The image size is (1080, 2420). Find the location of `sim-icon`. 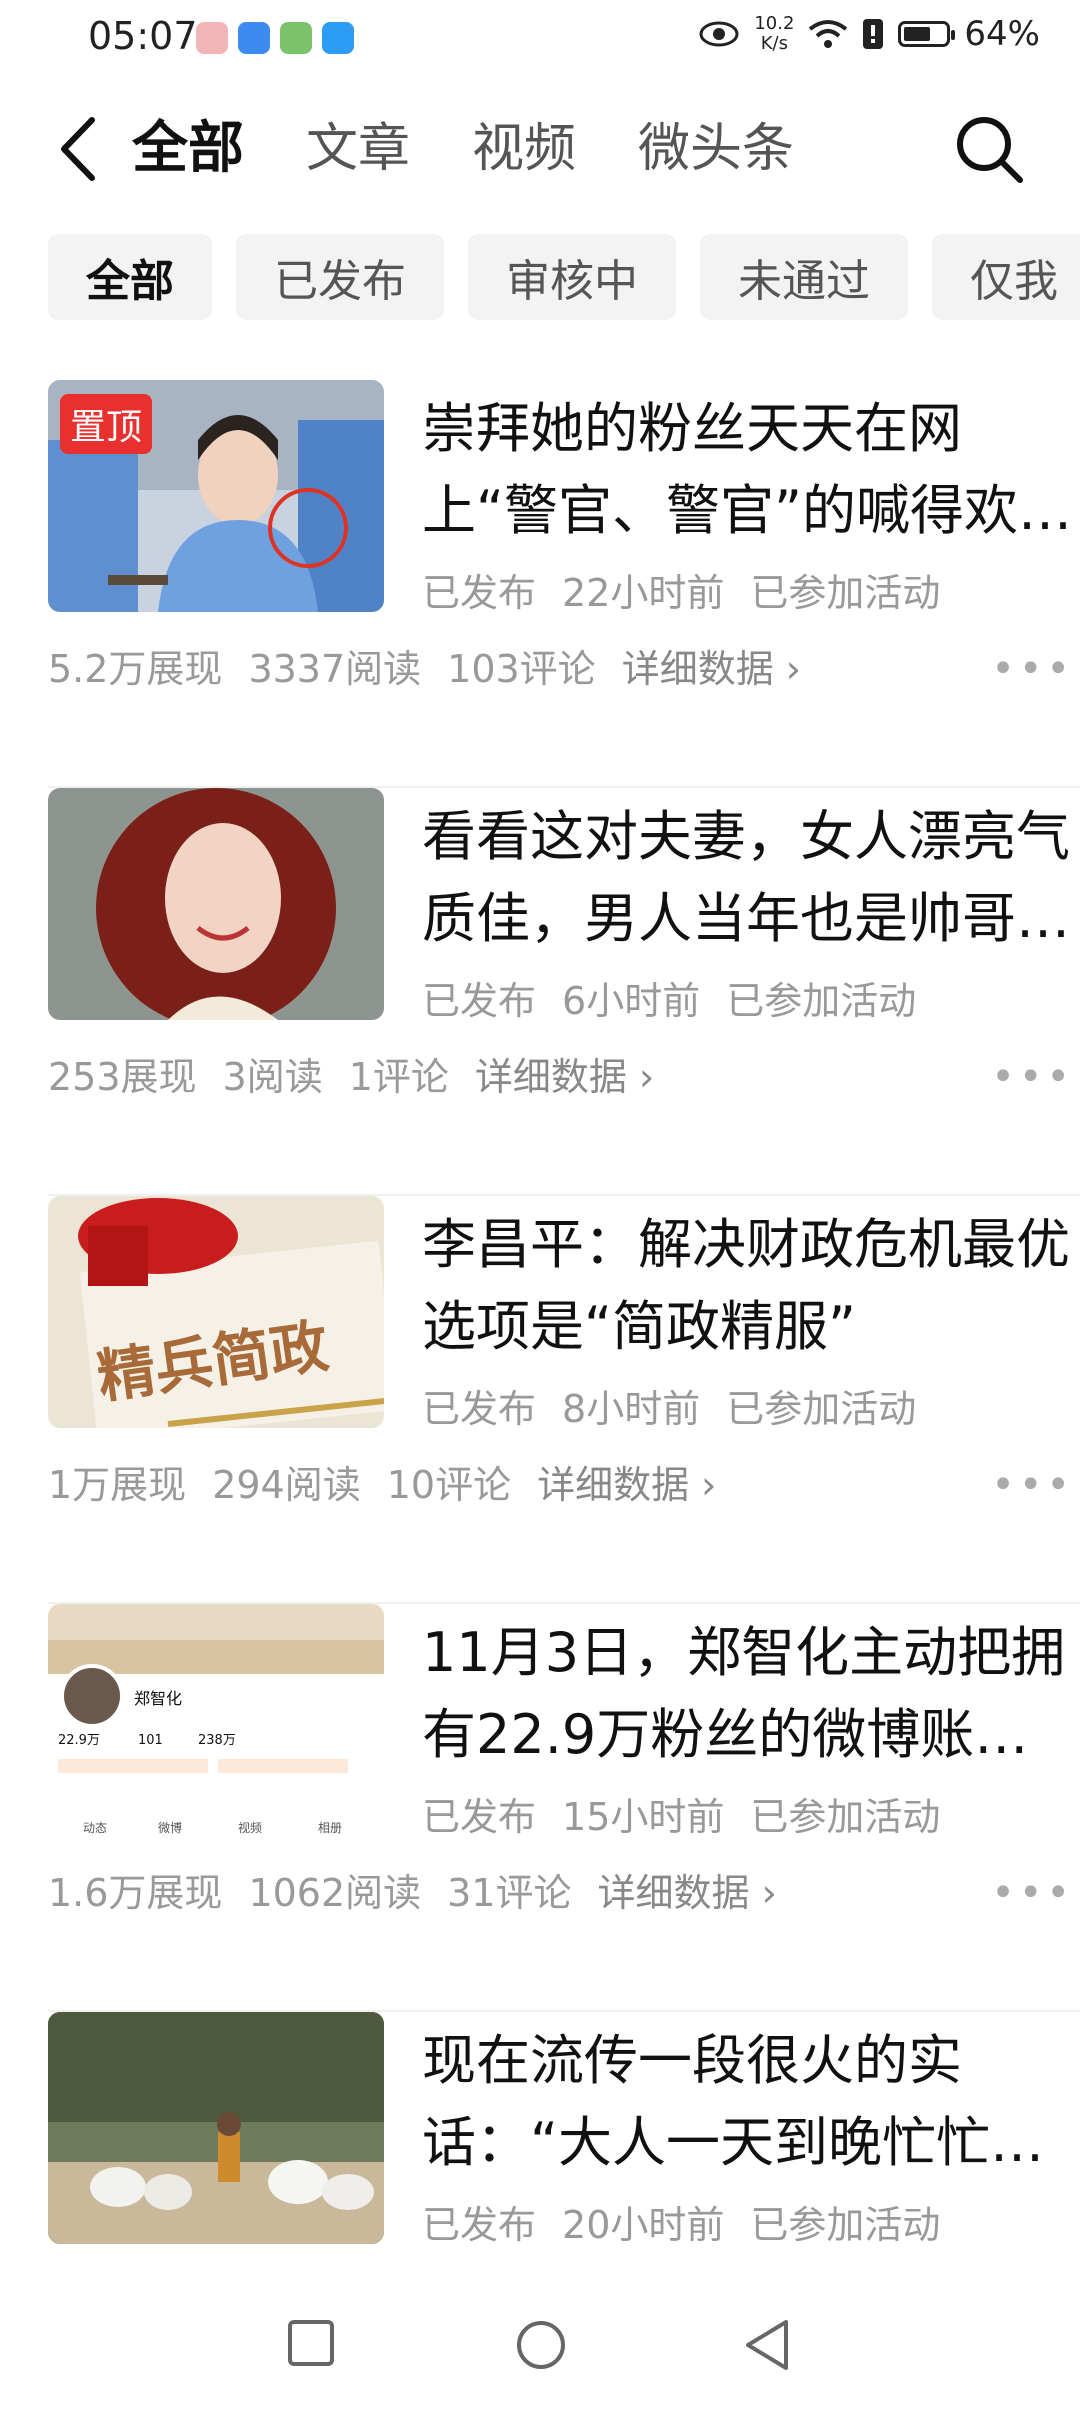

sim-icon is located at coordinates (873, 34).